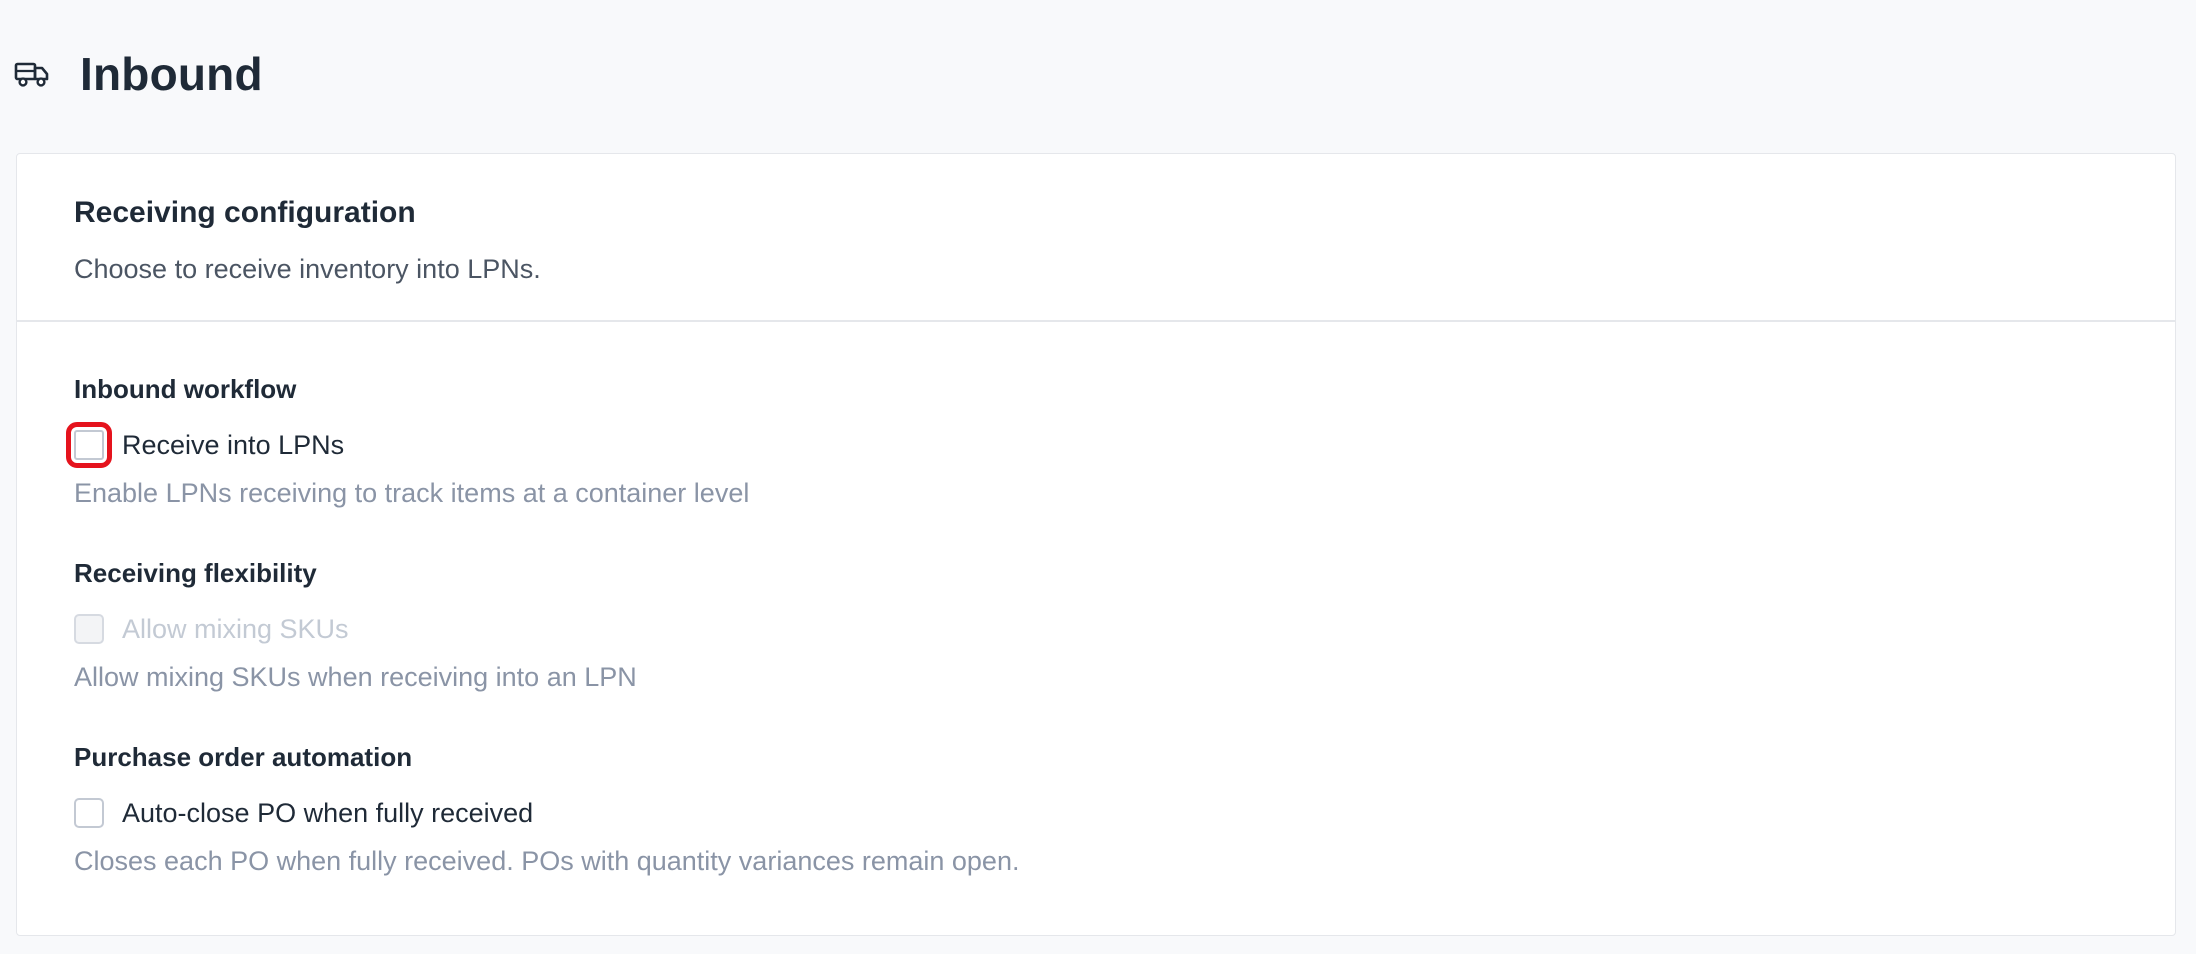  I want to click on page-header: Inbound, so click(138, 74).